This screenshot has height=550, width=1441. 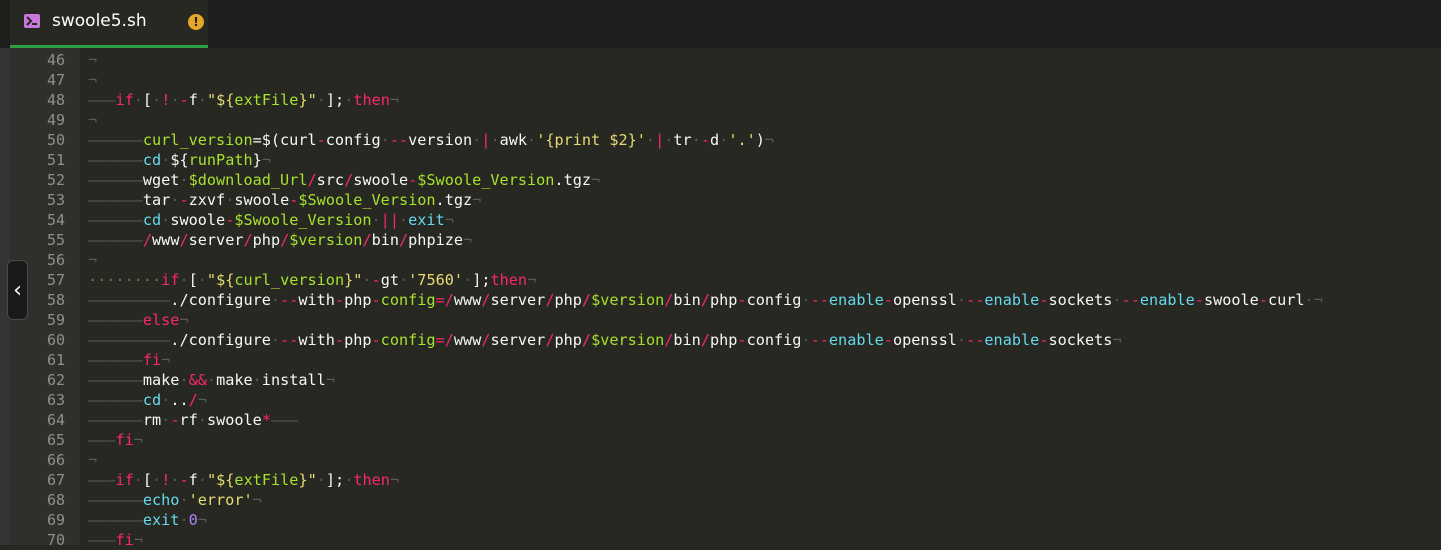 What do you see at coordinates (720, 520) in the screenshot?
I see `code-line: 69 ——————exit·0¬` at bounding box center [720, 520].